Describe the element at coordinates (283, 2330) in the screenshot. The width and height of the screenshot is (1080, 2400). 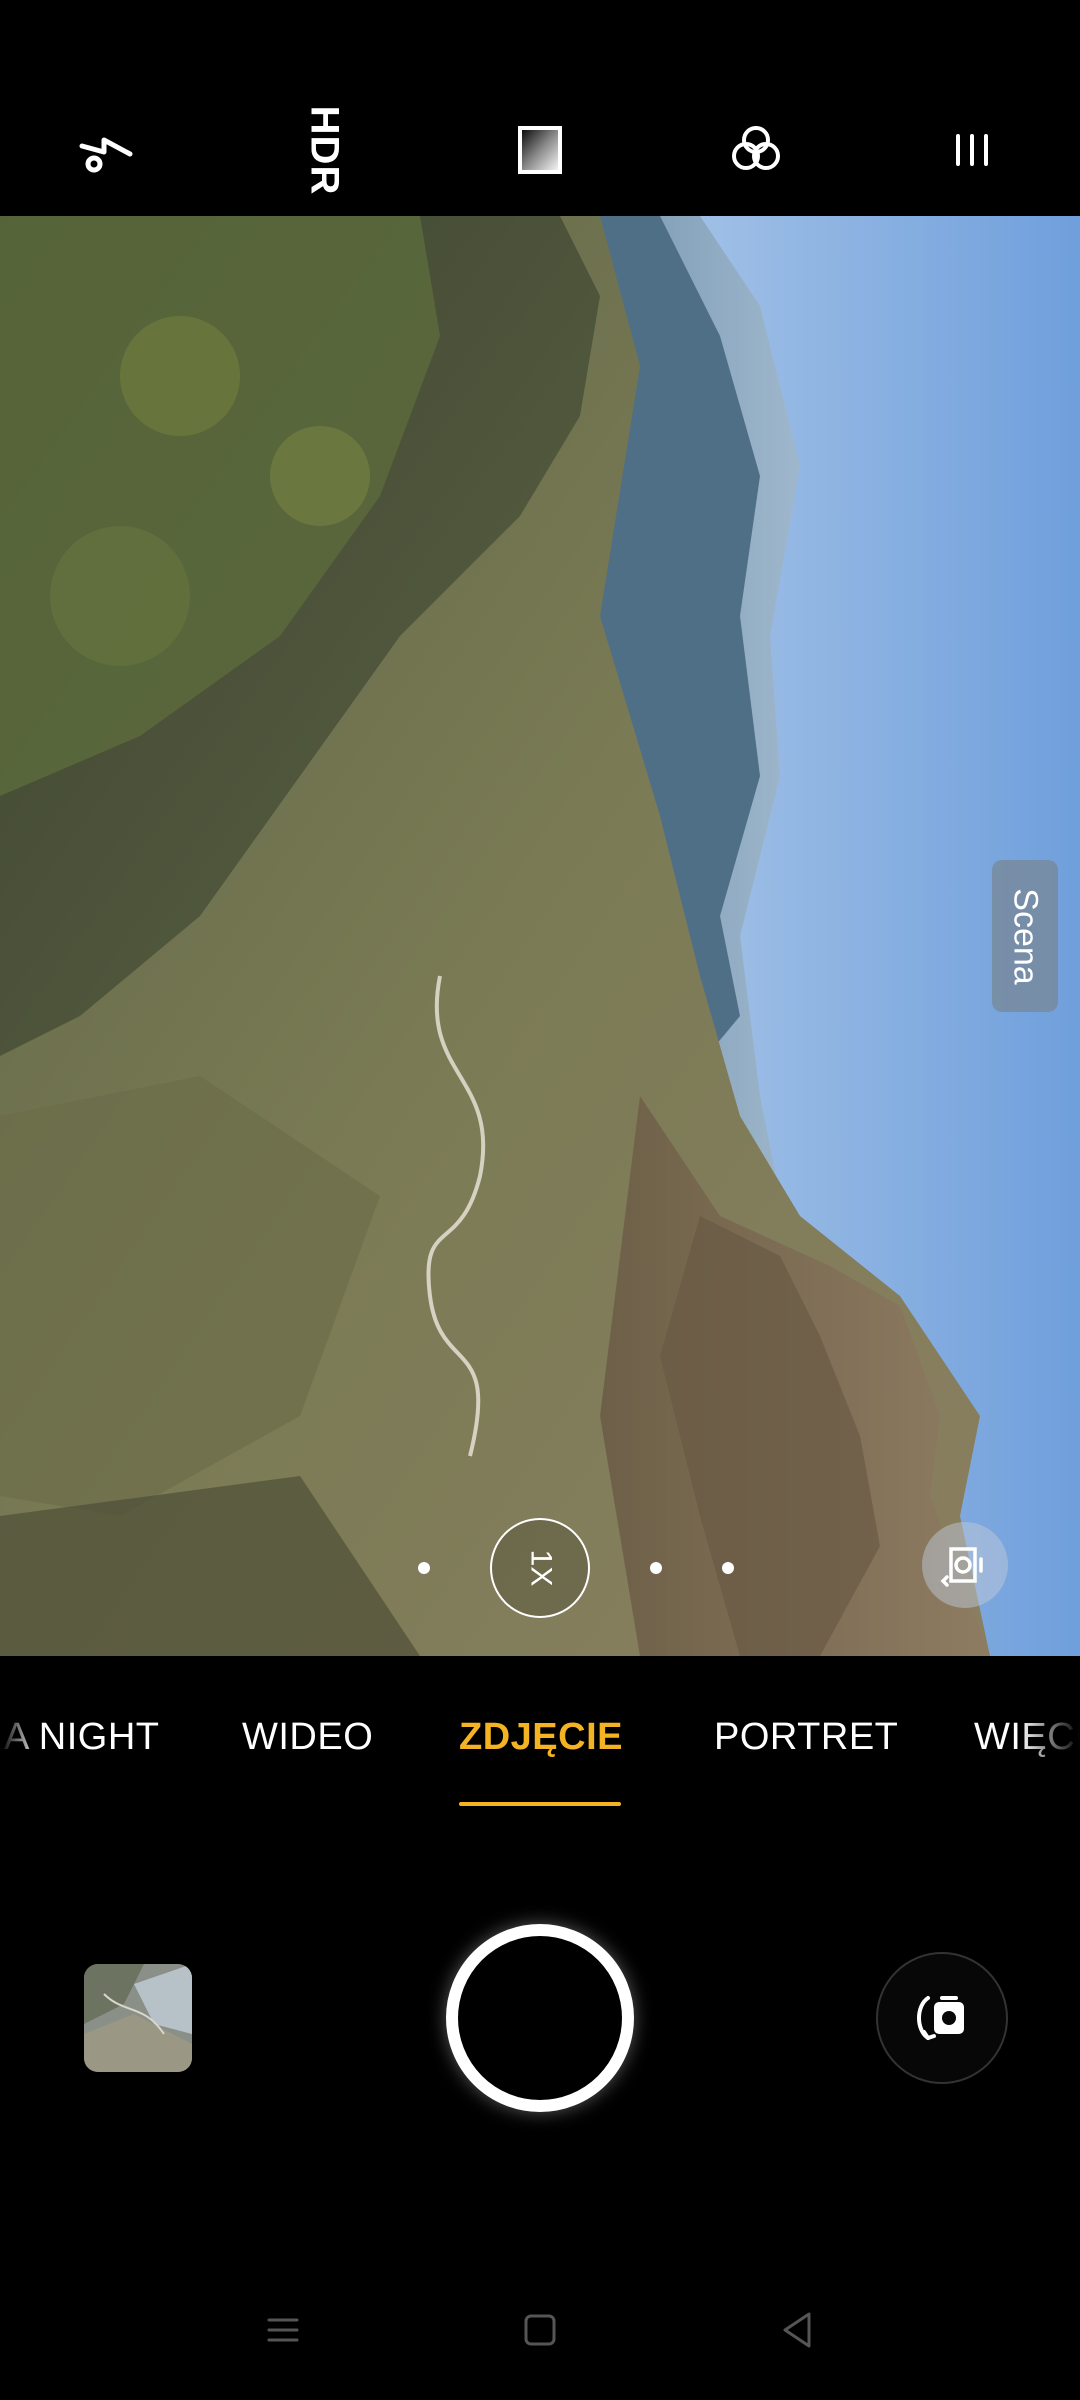
I see `menu-icon` at that location.